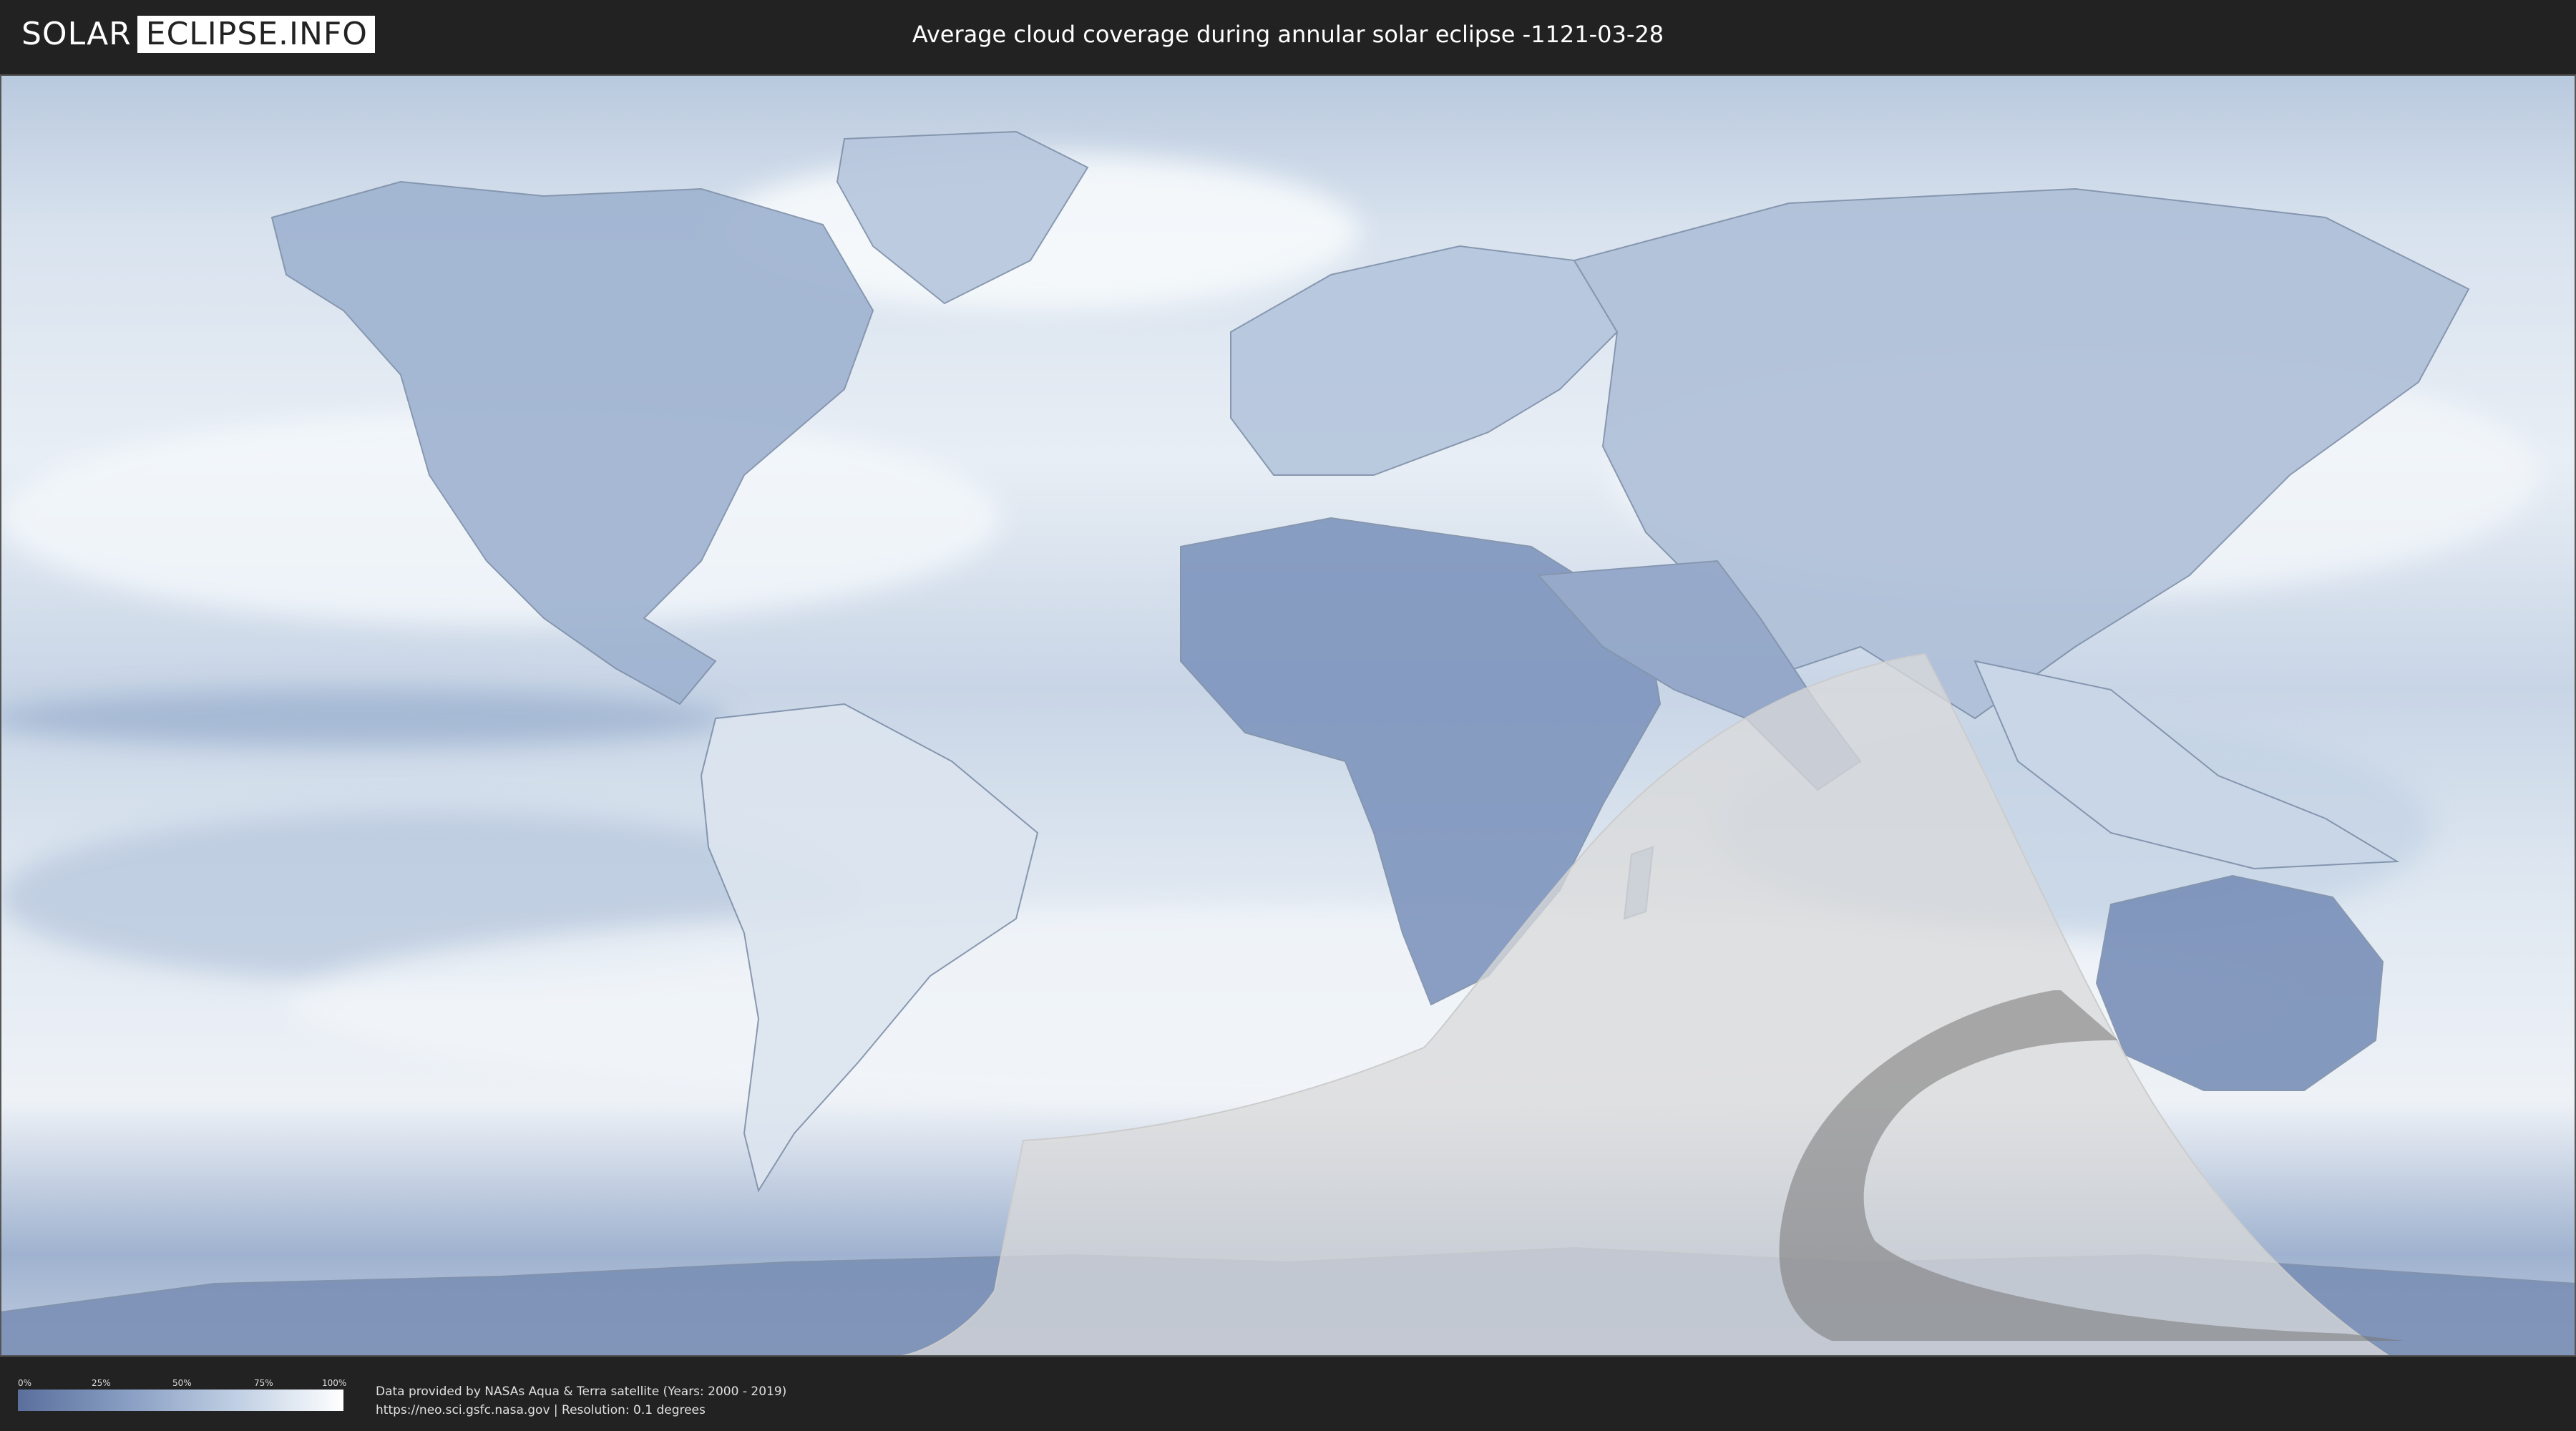 Image resolution: width=2576 pixels, height=1431 pixels. I want to click on legend-ticks: 0% 25% 50% 75% 100%, so click(182, 1384).